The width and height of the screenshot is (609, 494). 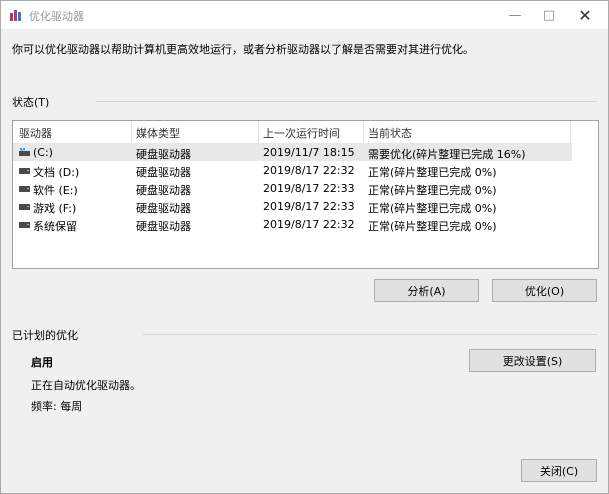 What do you see at coordinates (42, 362) in the screenshot?
I see `schedule-enabled-title: 启用` at bounding box center [42, 362].